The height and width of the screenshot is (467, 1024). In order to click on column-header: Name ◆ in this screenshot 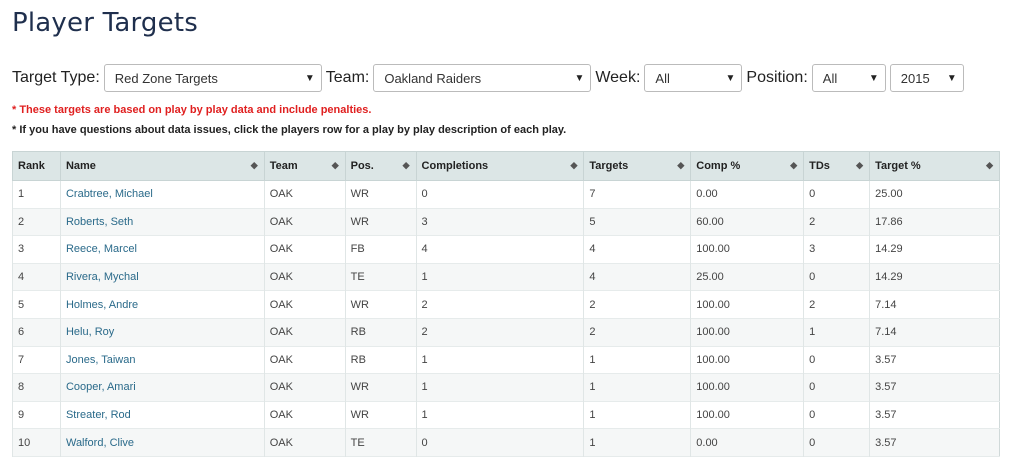, I will do `click(162, 166)`.